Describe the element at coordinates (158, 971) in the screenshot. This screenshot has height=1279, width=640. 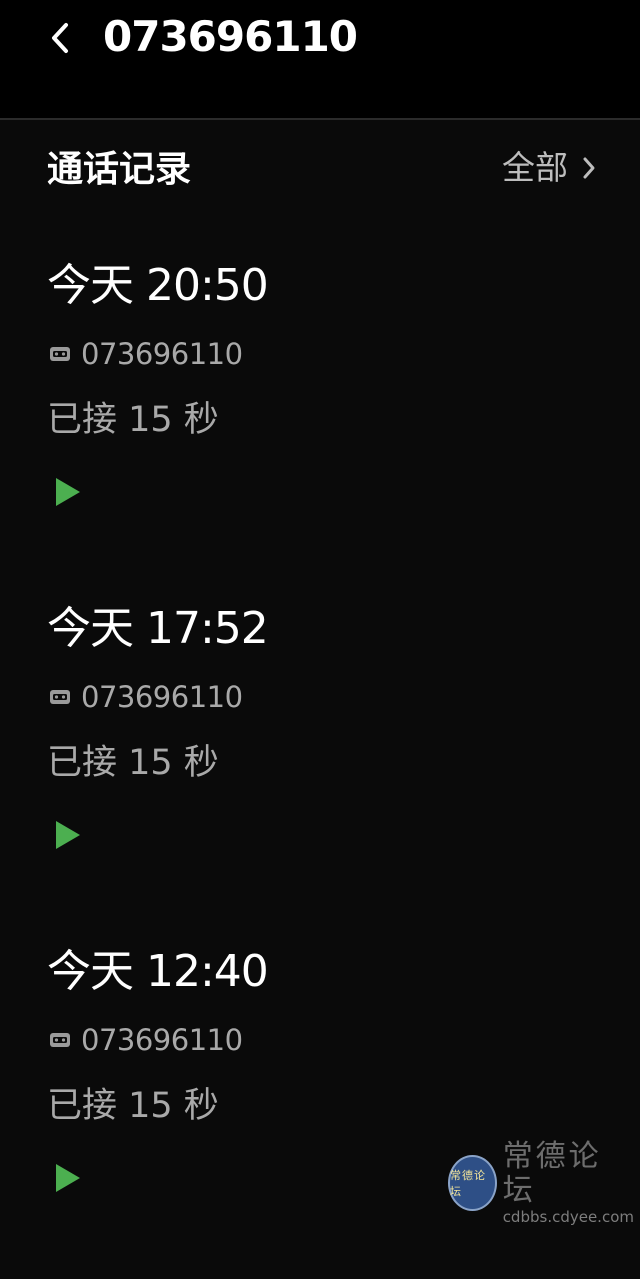
I see `call-time: 今天 12:40` at that location.